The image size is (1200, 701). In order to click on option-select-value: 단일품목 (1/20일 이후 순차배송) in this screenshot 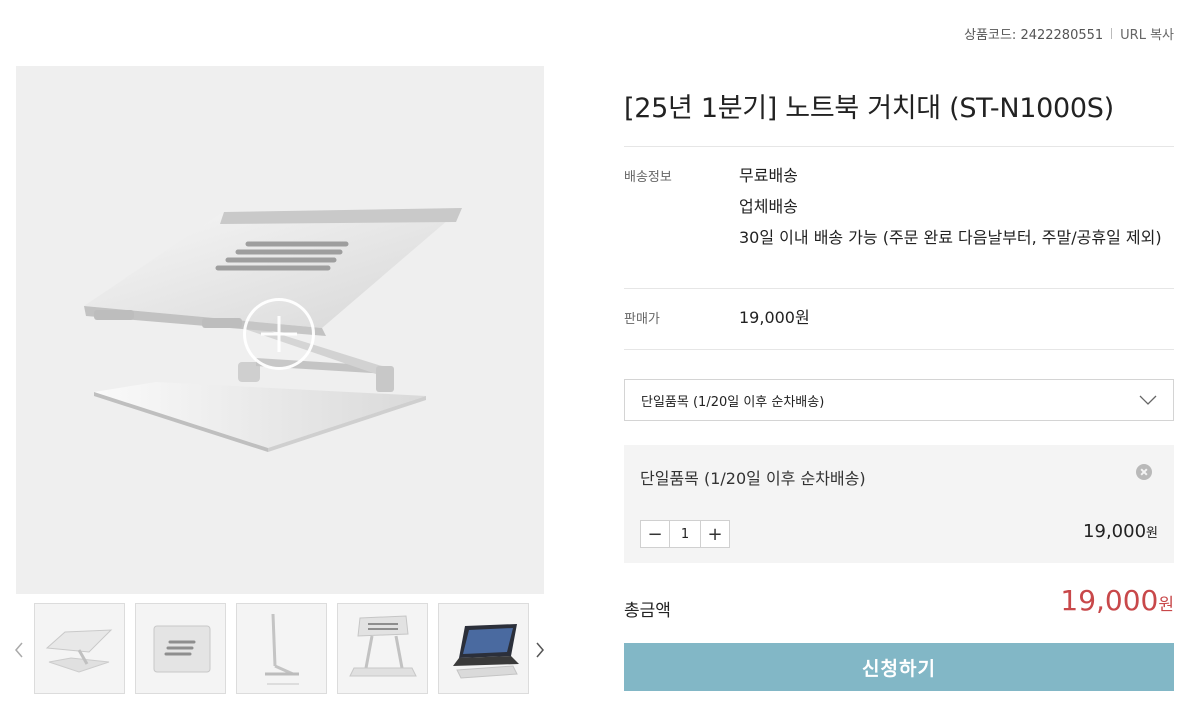, I will do `click(733, 402)`.